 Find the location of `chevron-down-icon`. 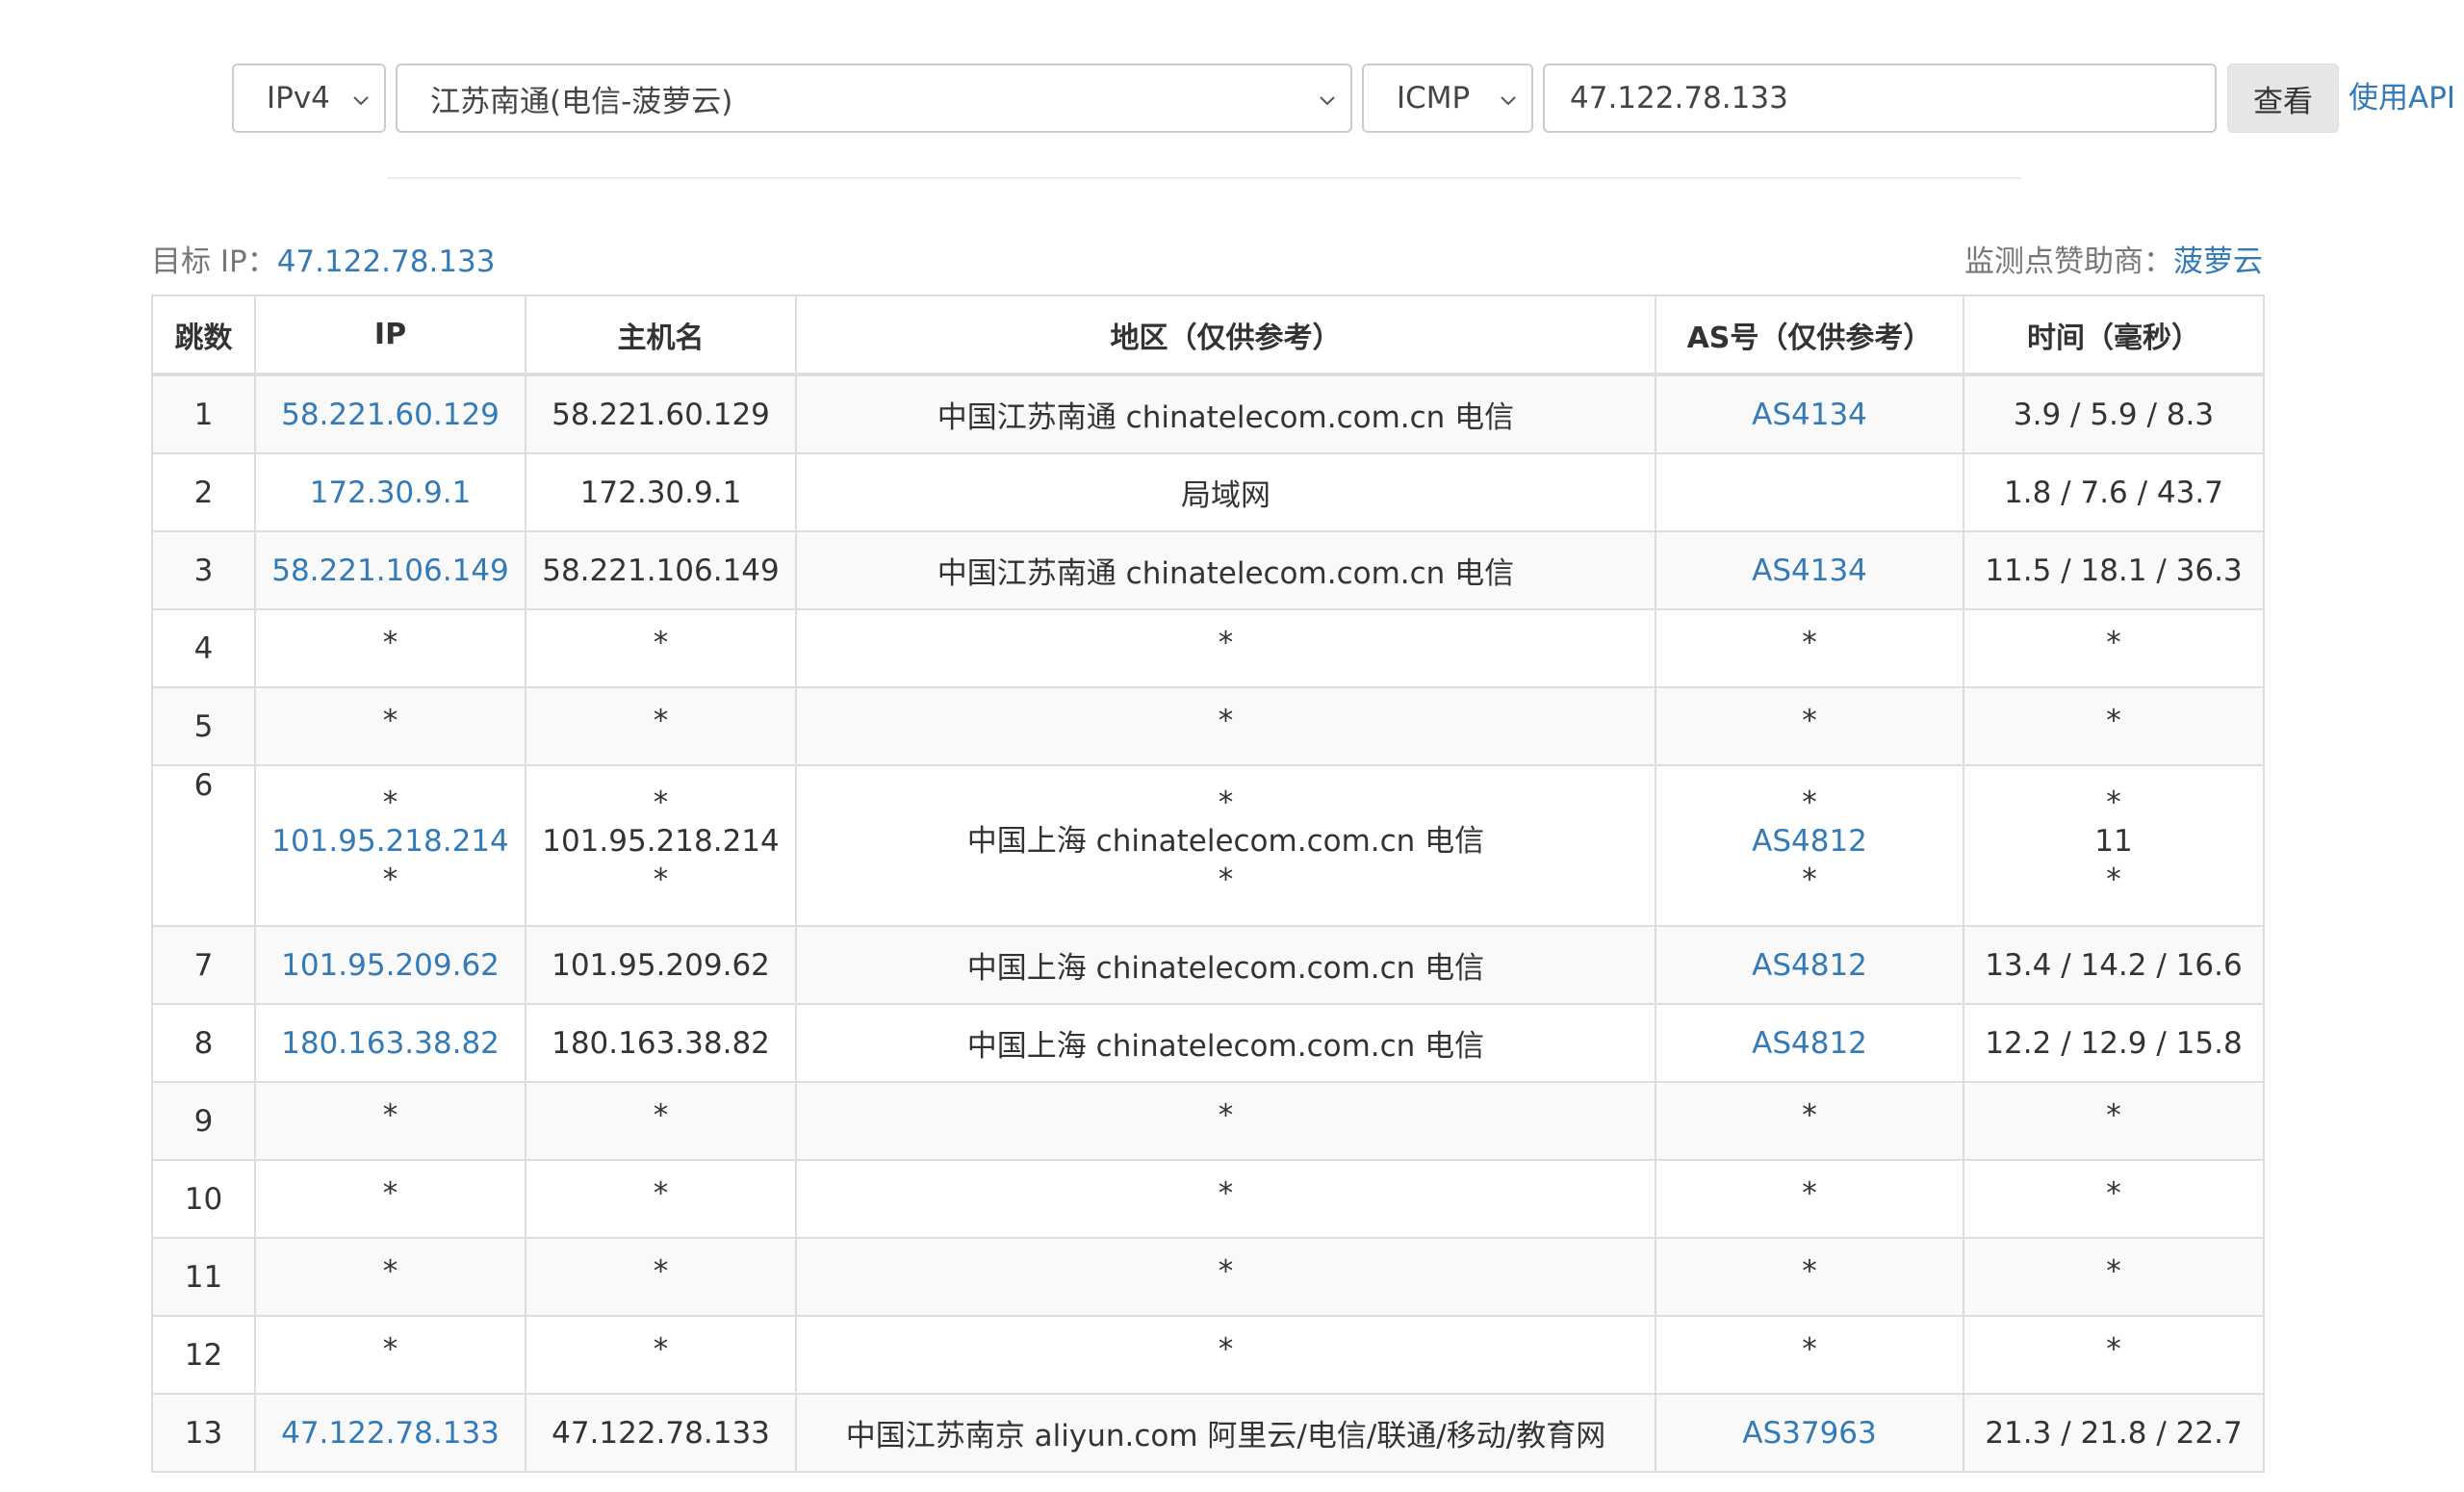

chevron-down-icon is located at coordinates (1508, 100).